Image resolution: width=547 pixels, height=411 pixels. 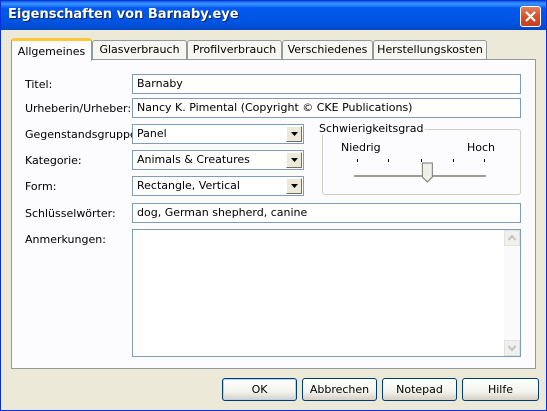 I want to click on scroll-up-button, so click(x=512, y=238).